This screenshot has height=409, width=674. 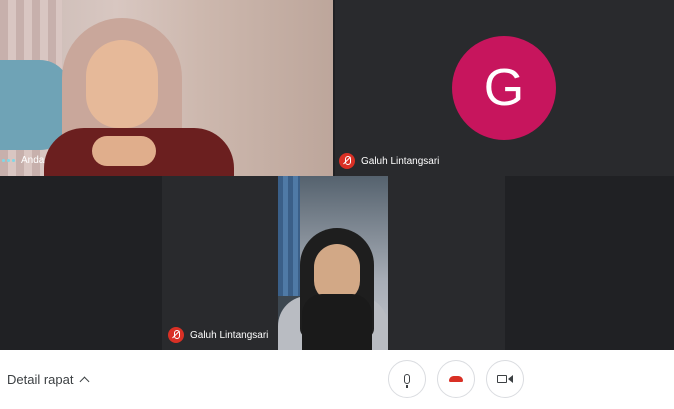 What do you see at coordinates (289, 236) in the screenshot?
I see `background-curtain` at bounding box center [289, 236].